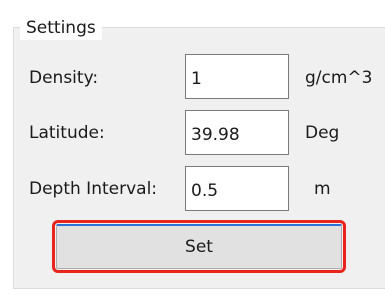 Image resolution: width=385 pixels, height=300 pixels. Describe the element at coordinates (339, 78) in the screenshot. I see `density-unit: g/cm^3` at that location.